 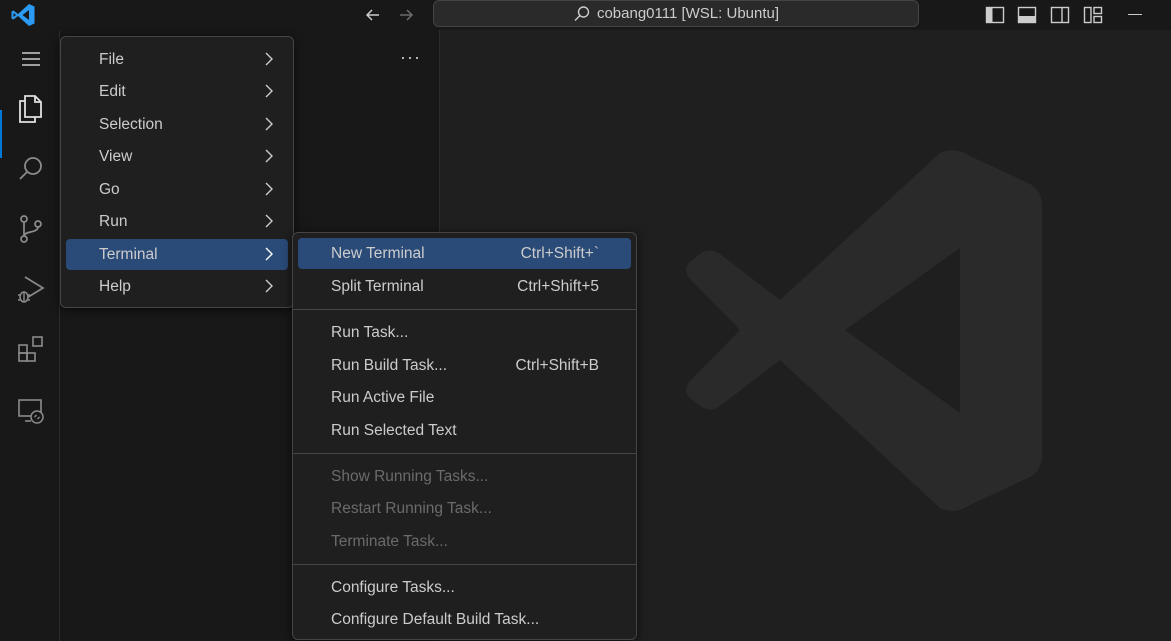 What do you see at coordinates (464, 430) in the screenshot?
I see `menu-item-run-selected-text: Run Selected Text` at bounding box center [464, 430].